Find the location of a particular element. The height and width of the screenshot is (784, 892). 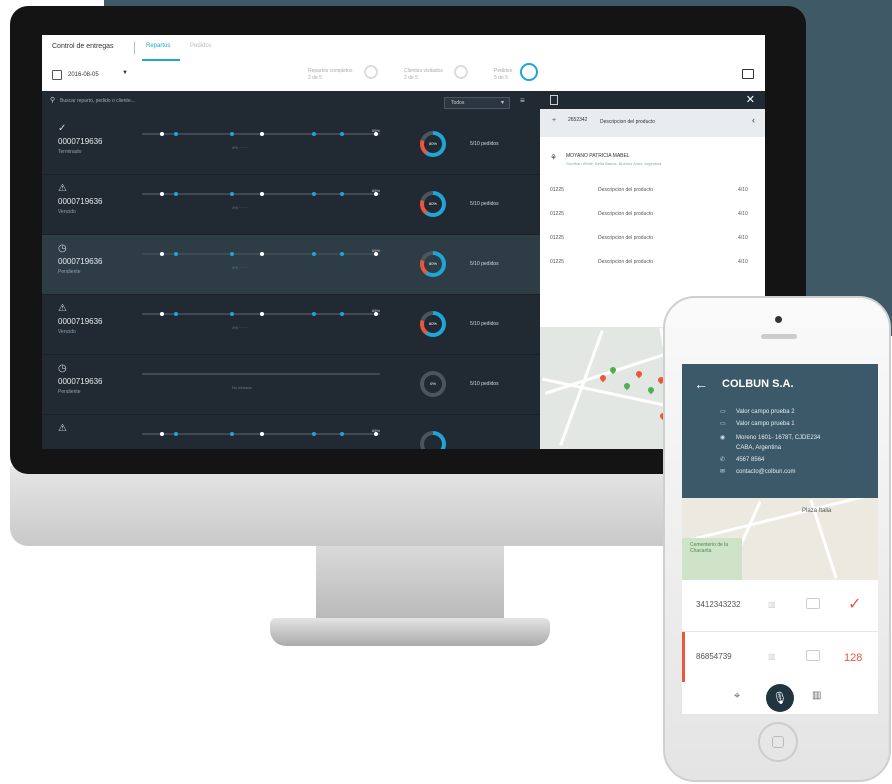

microphone-button: 🎙 is located at coordinates (780, 698).